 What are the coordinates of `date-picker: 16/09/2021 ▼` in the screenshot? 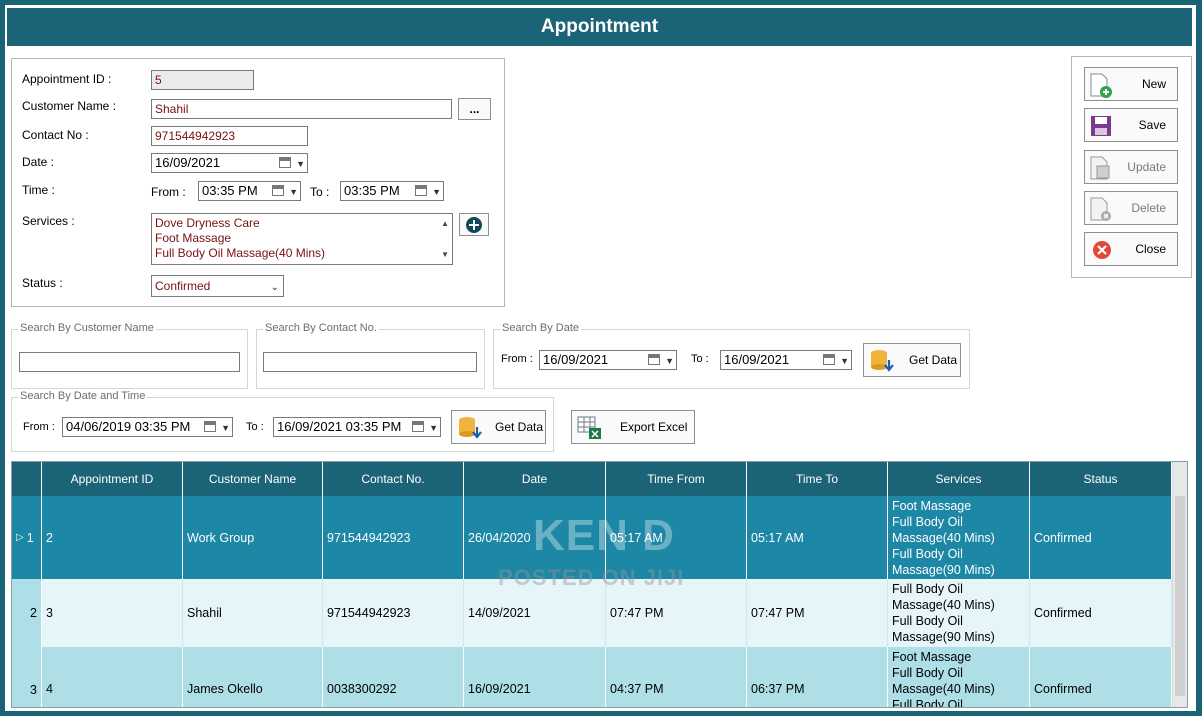 It's located at (229, 163).